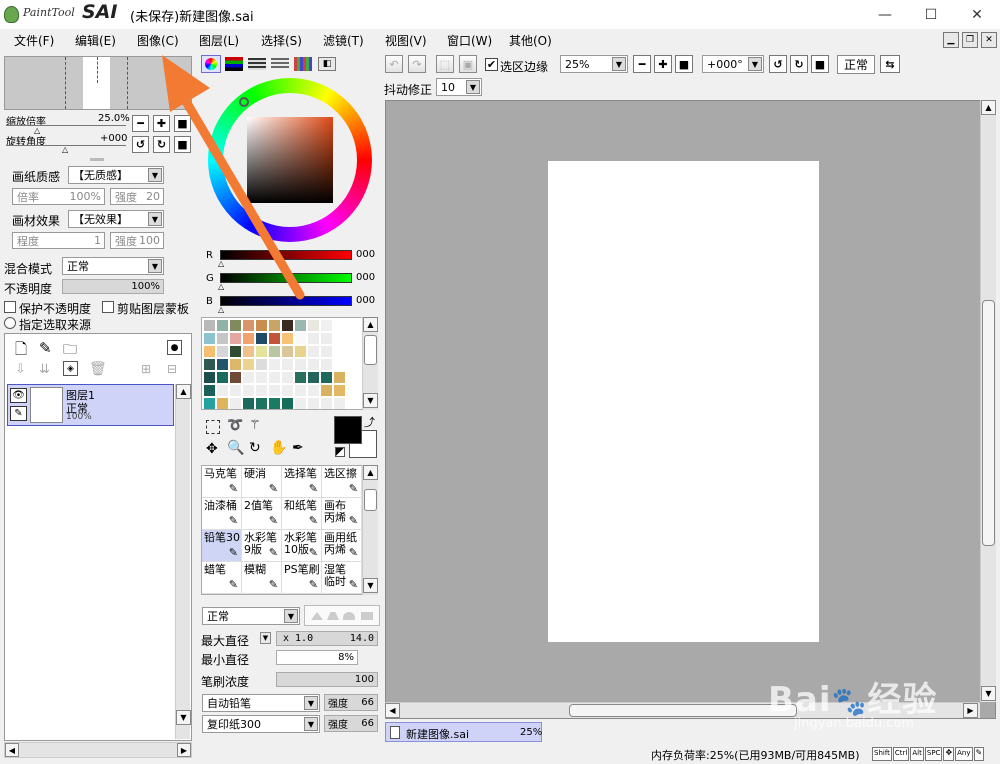 This screenshot has height=764, width=1000. Describe the element at coordinates (70, 351) in the screenshot. I see `new-folder-icon: 🗀` at that location.